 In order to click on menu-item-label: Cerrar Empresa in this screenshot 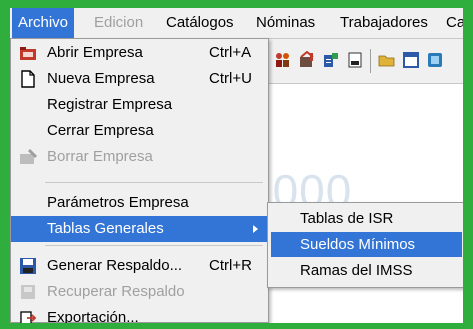, I will do `click(100, 130)`.